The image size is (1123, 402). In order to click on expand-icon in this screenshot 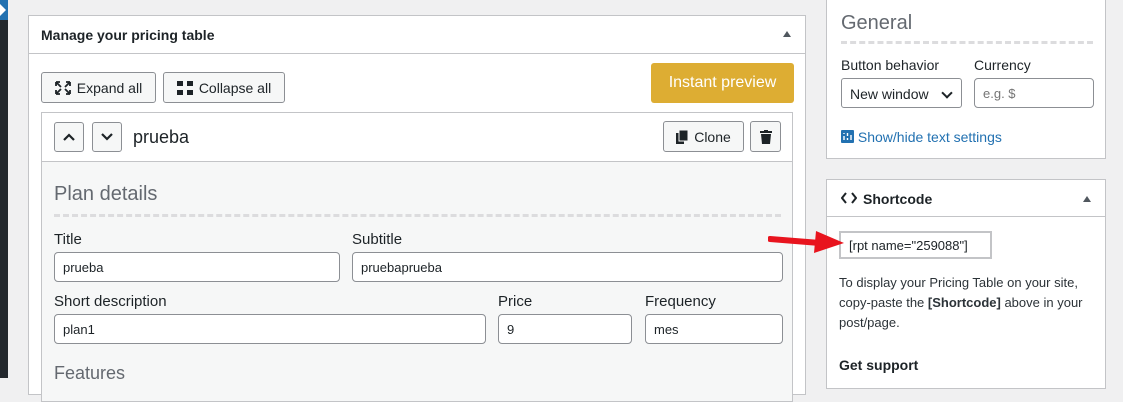, I will do `click(62, 87)`.